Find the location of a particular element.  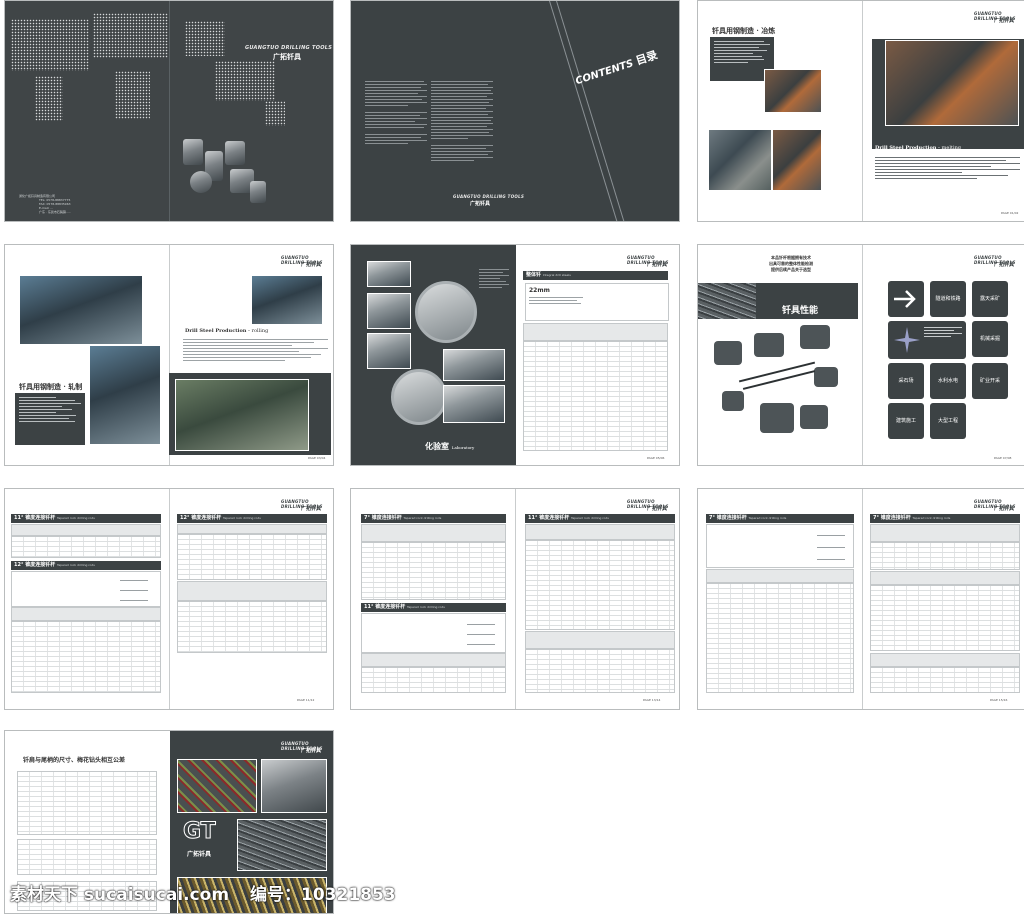

page-number: PAGE 05/06 is located at coordinates (656, 458).